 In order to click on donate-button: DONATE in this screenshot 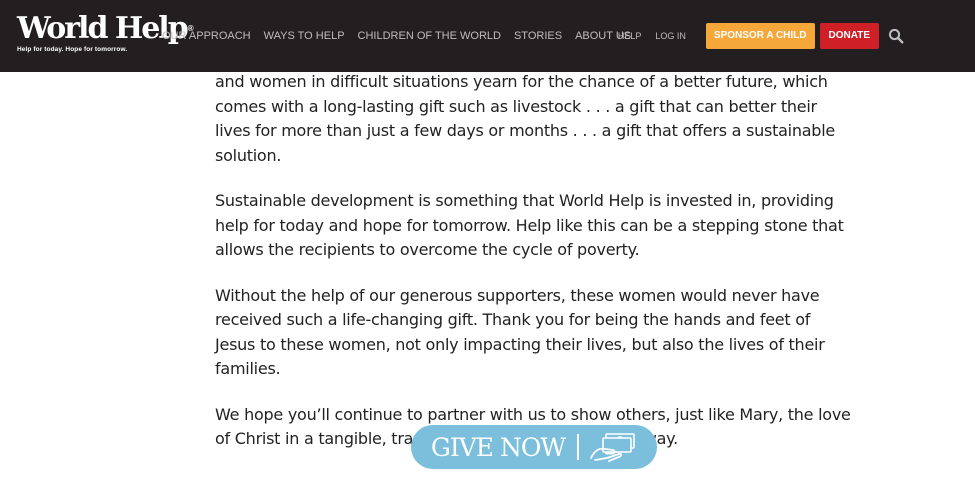, I will do `click(849, 36)`.